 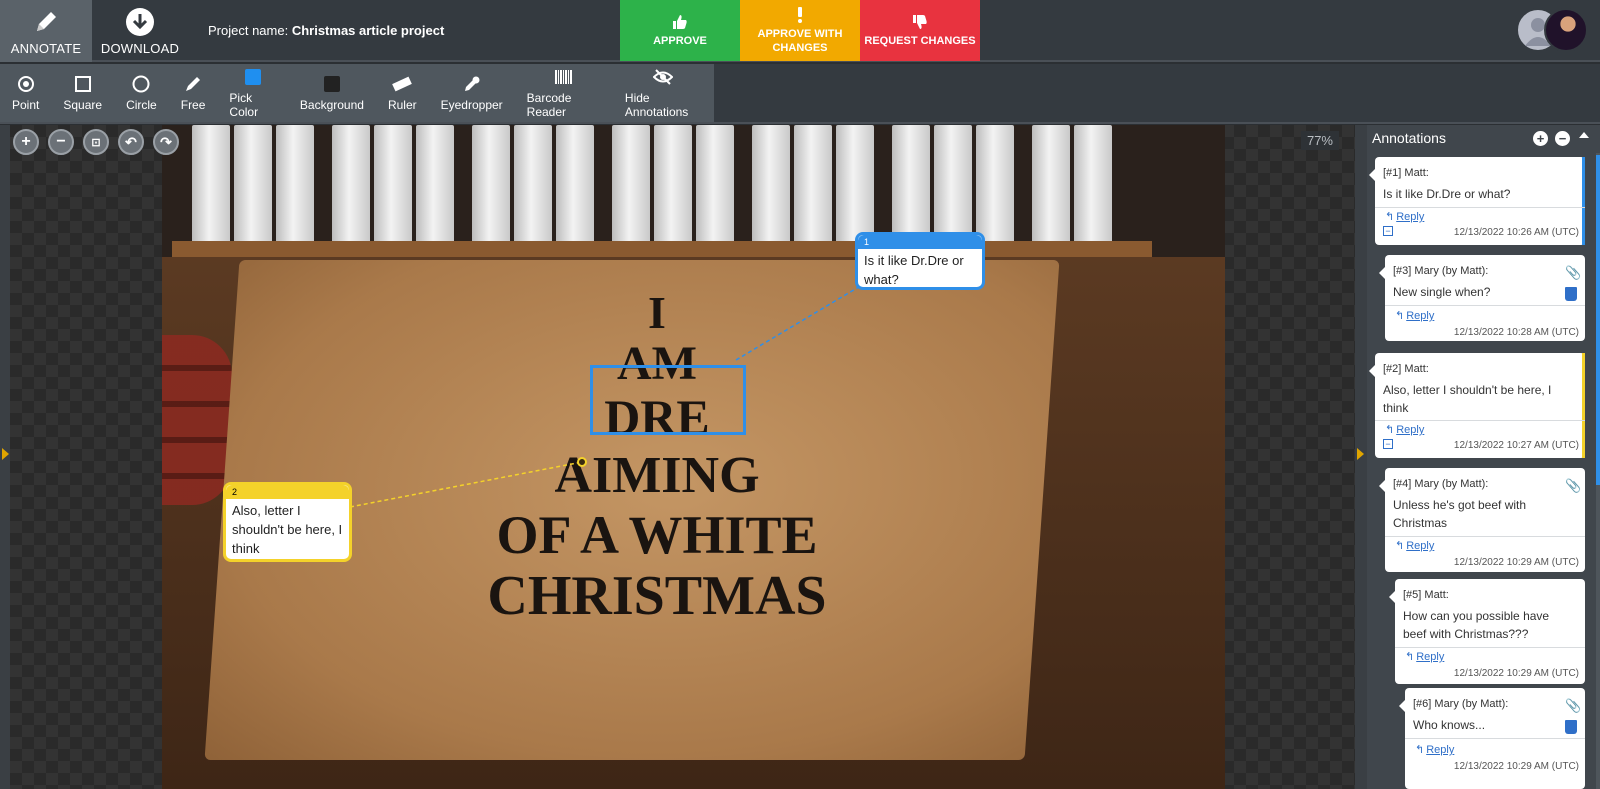 What do you see at coordinates (46, 48) in the screenshot?
I see `annotate-label: ANNOTATE` at bounding box center [46, 48].